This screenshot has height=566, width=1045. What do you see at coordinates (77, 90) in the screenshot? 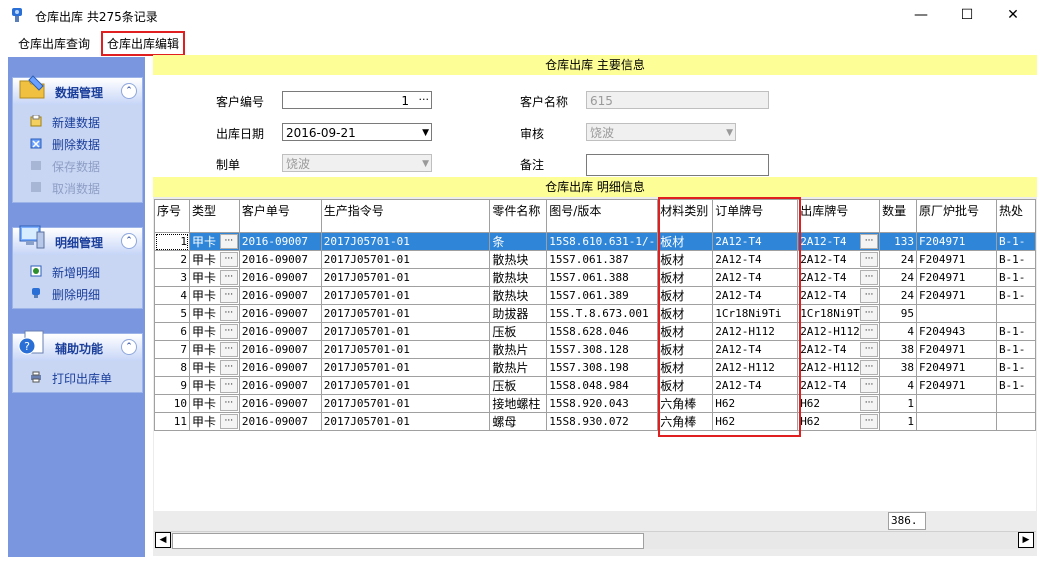
I see `panel-header: 数据管理 ⌃` at bounding box center [77, 90].